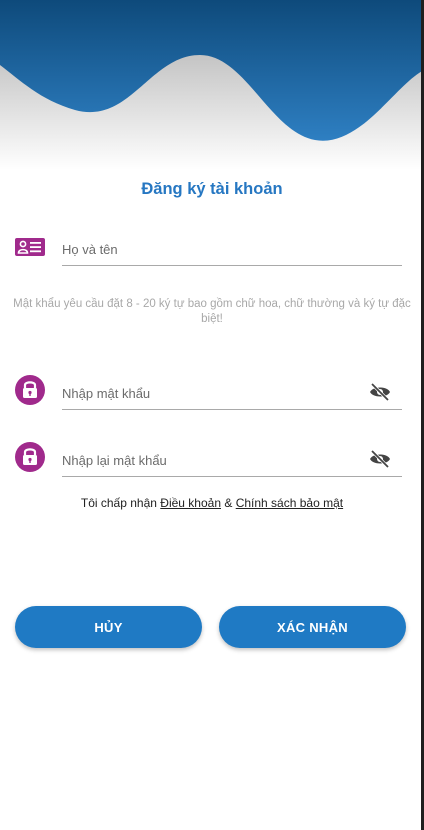 This screenshot has width=424, height=830. What do you see at coordinates (232, 265) in the screenshot?
I see `fullname-underline` at bounding box center [232, 265].